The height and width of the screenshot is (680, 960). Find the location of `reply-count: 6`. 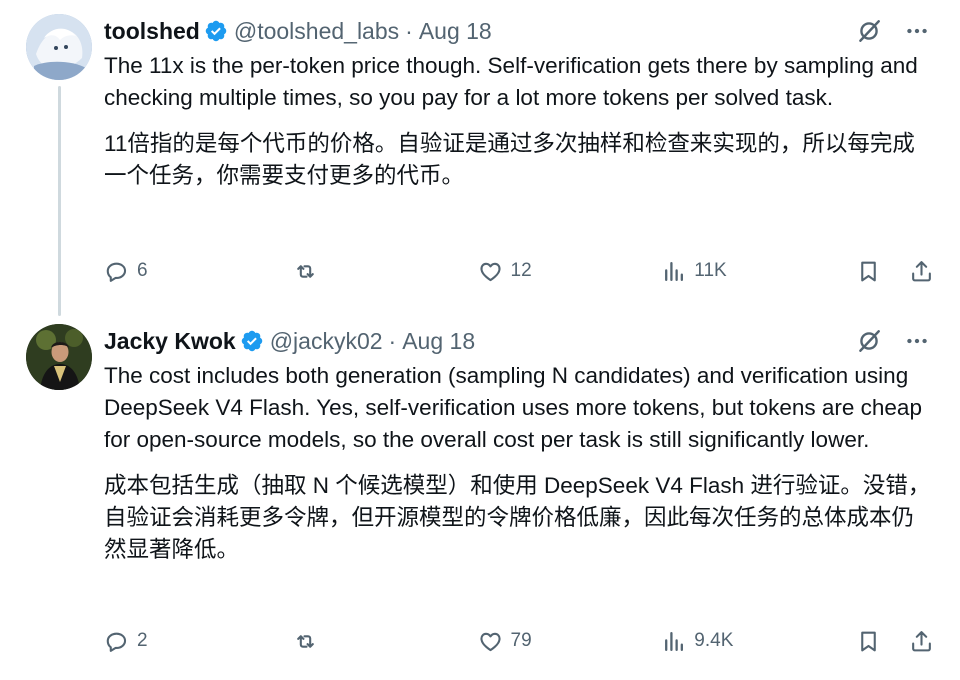

reply-count: 6 is located at coordinates (142, 270).